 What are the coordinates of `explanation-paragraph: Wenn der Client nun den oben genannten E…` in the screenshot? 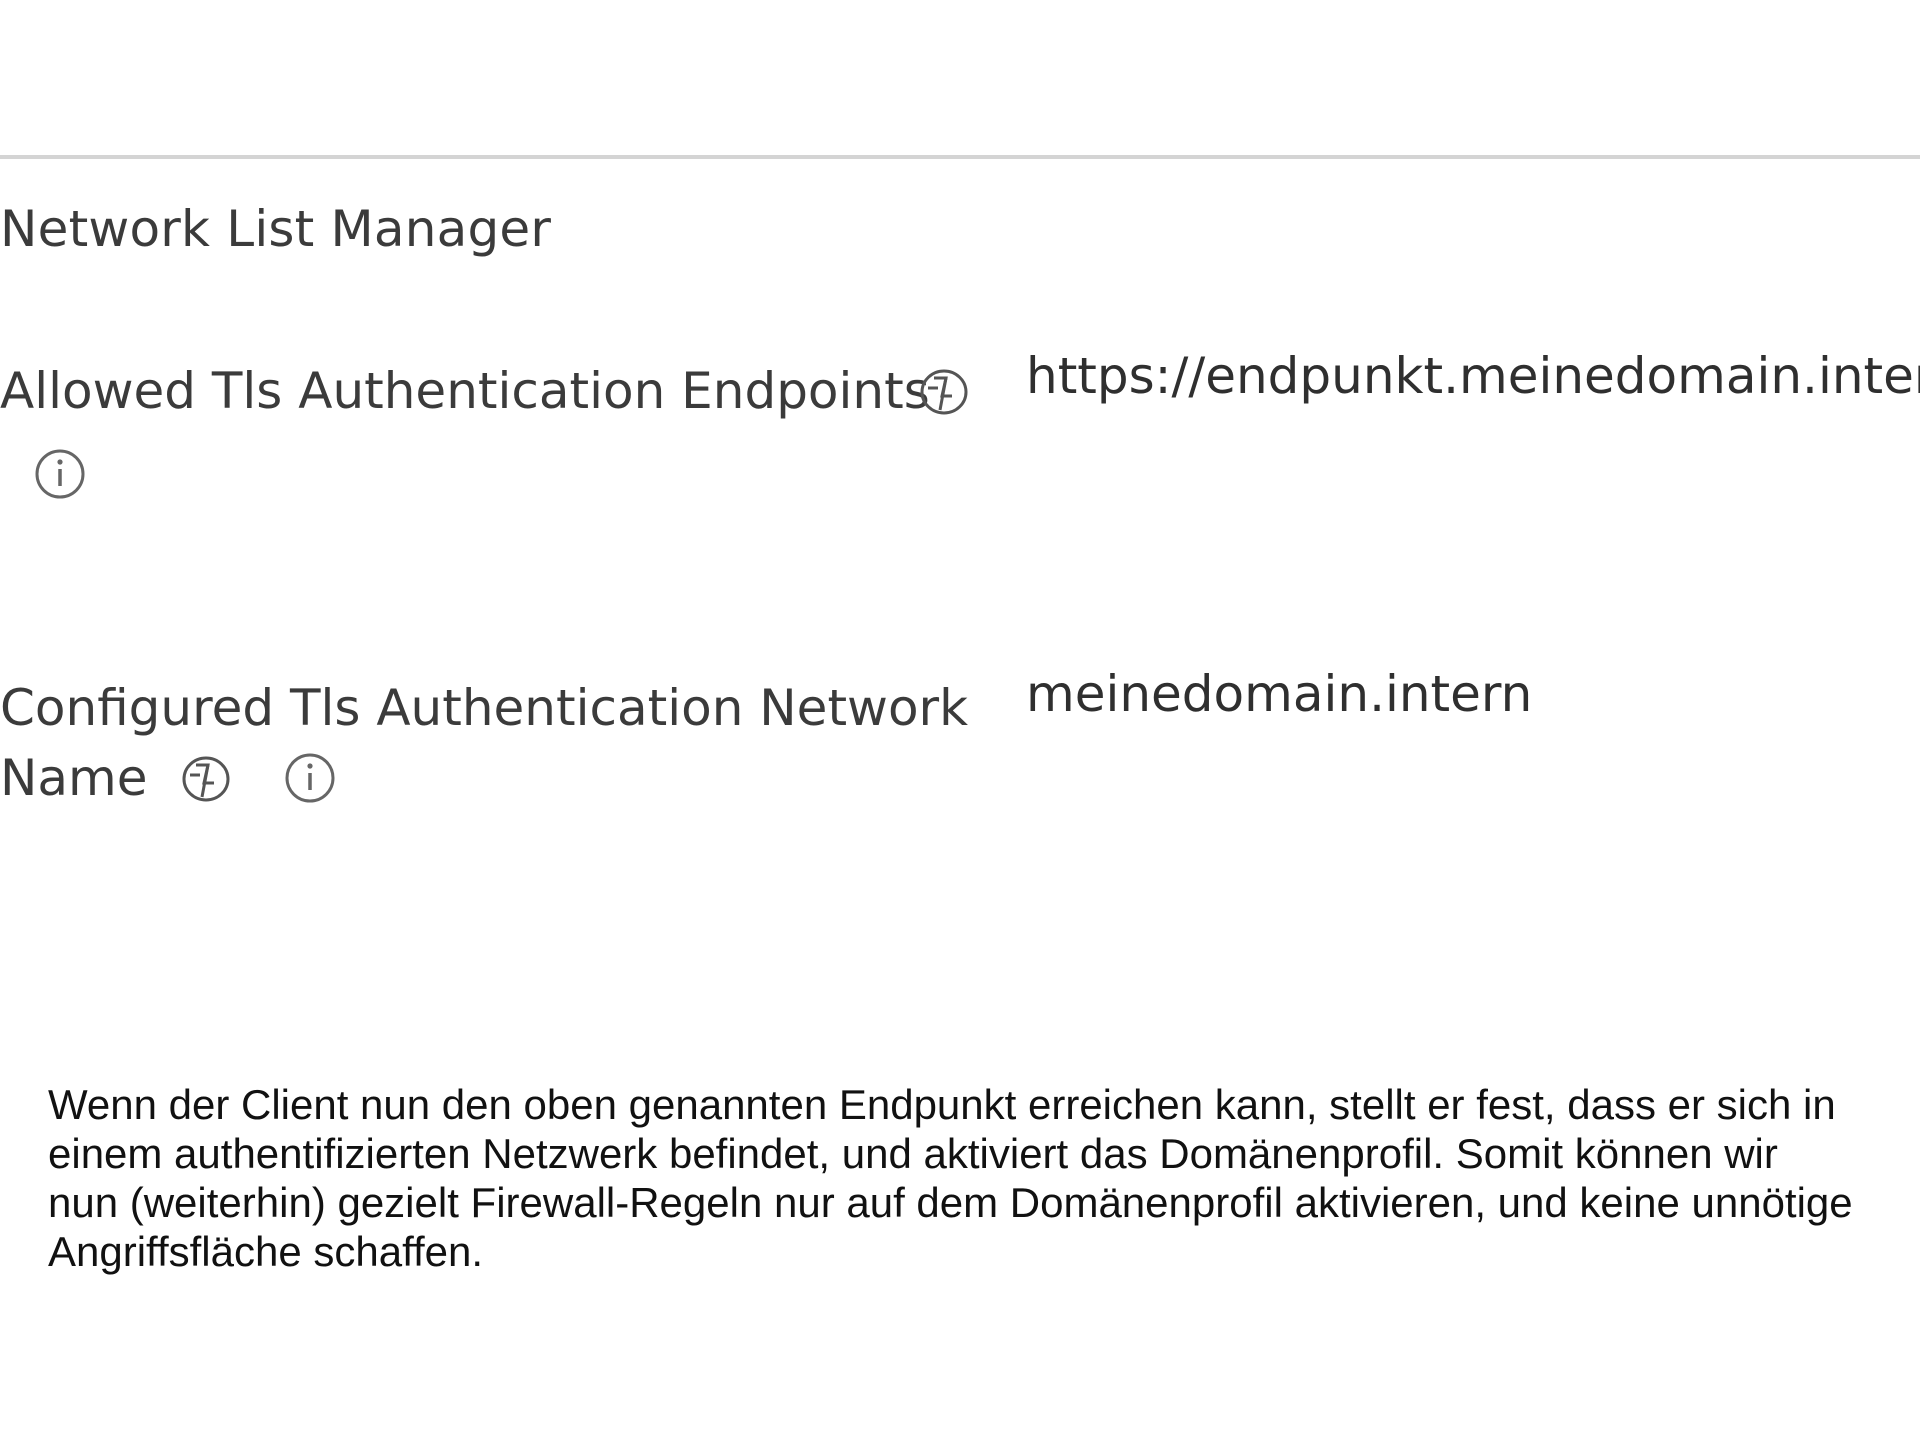 It's located at (984, 1178).